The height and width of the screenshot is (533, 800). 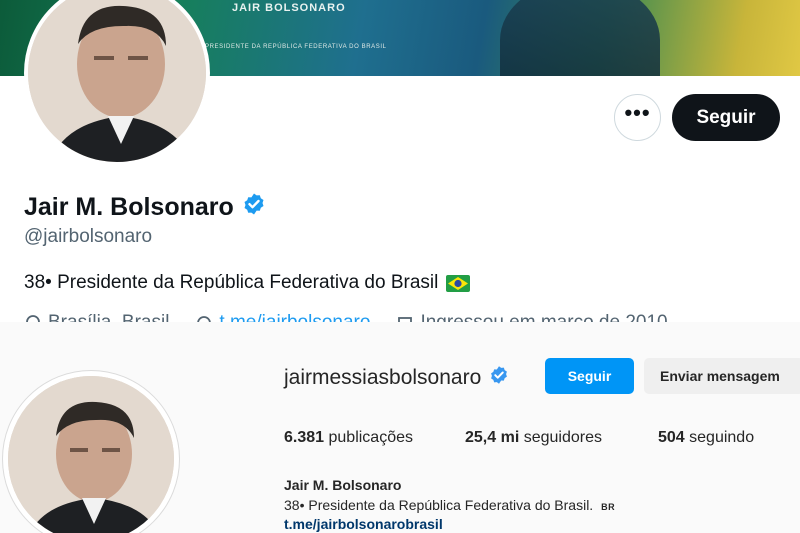 What do you see at coordinates (637, 117) in the screenshot?
I see `more-options-button: •••` at bounding box center [637, 117].